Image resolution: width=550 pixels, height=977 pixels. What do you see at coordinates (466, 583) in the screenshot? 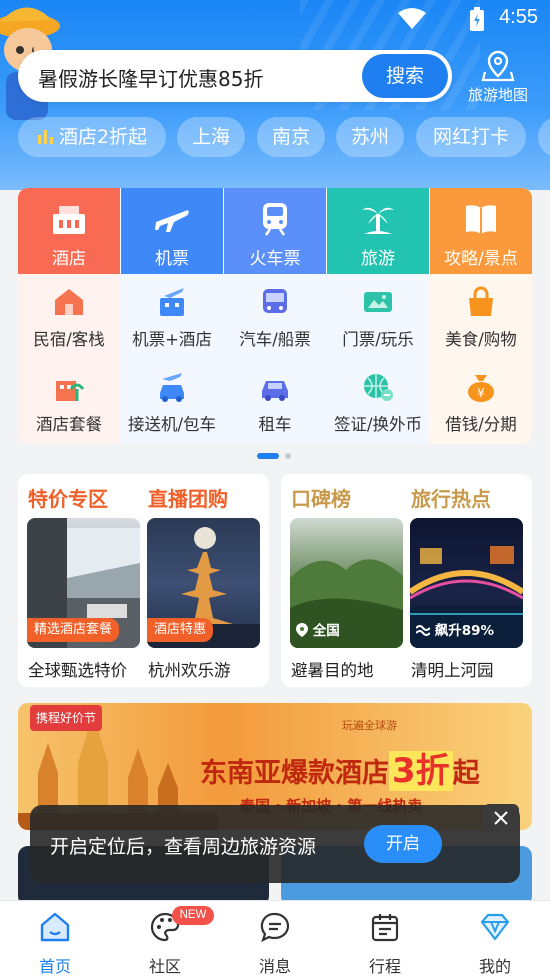
I see `hotspot-thumb-qingming: 飙升89%` at bounding box center [466, 583].